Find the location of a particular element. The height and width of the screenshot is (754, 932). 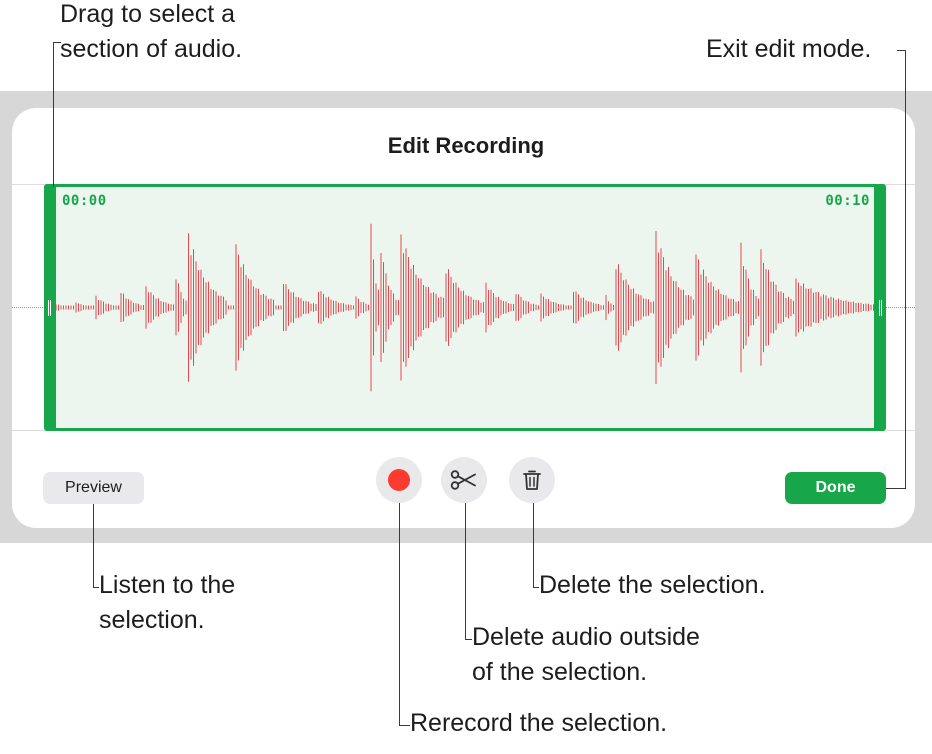

leader-trim is located at coordinates (465, 571).